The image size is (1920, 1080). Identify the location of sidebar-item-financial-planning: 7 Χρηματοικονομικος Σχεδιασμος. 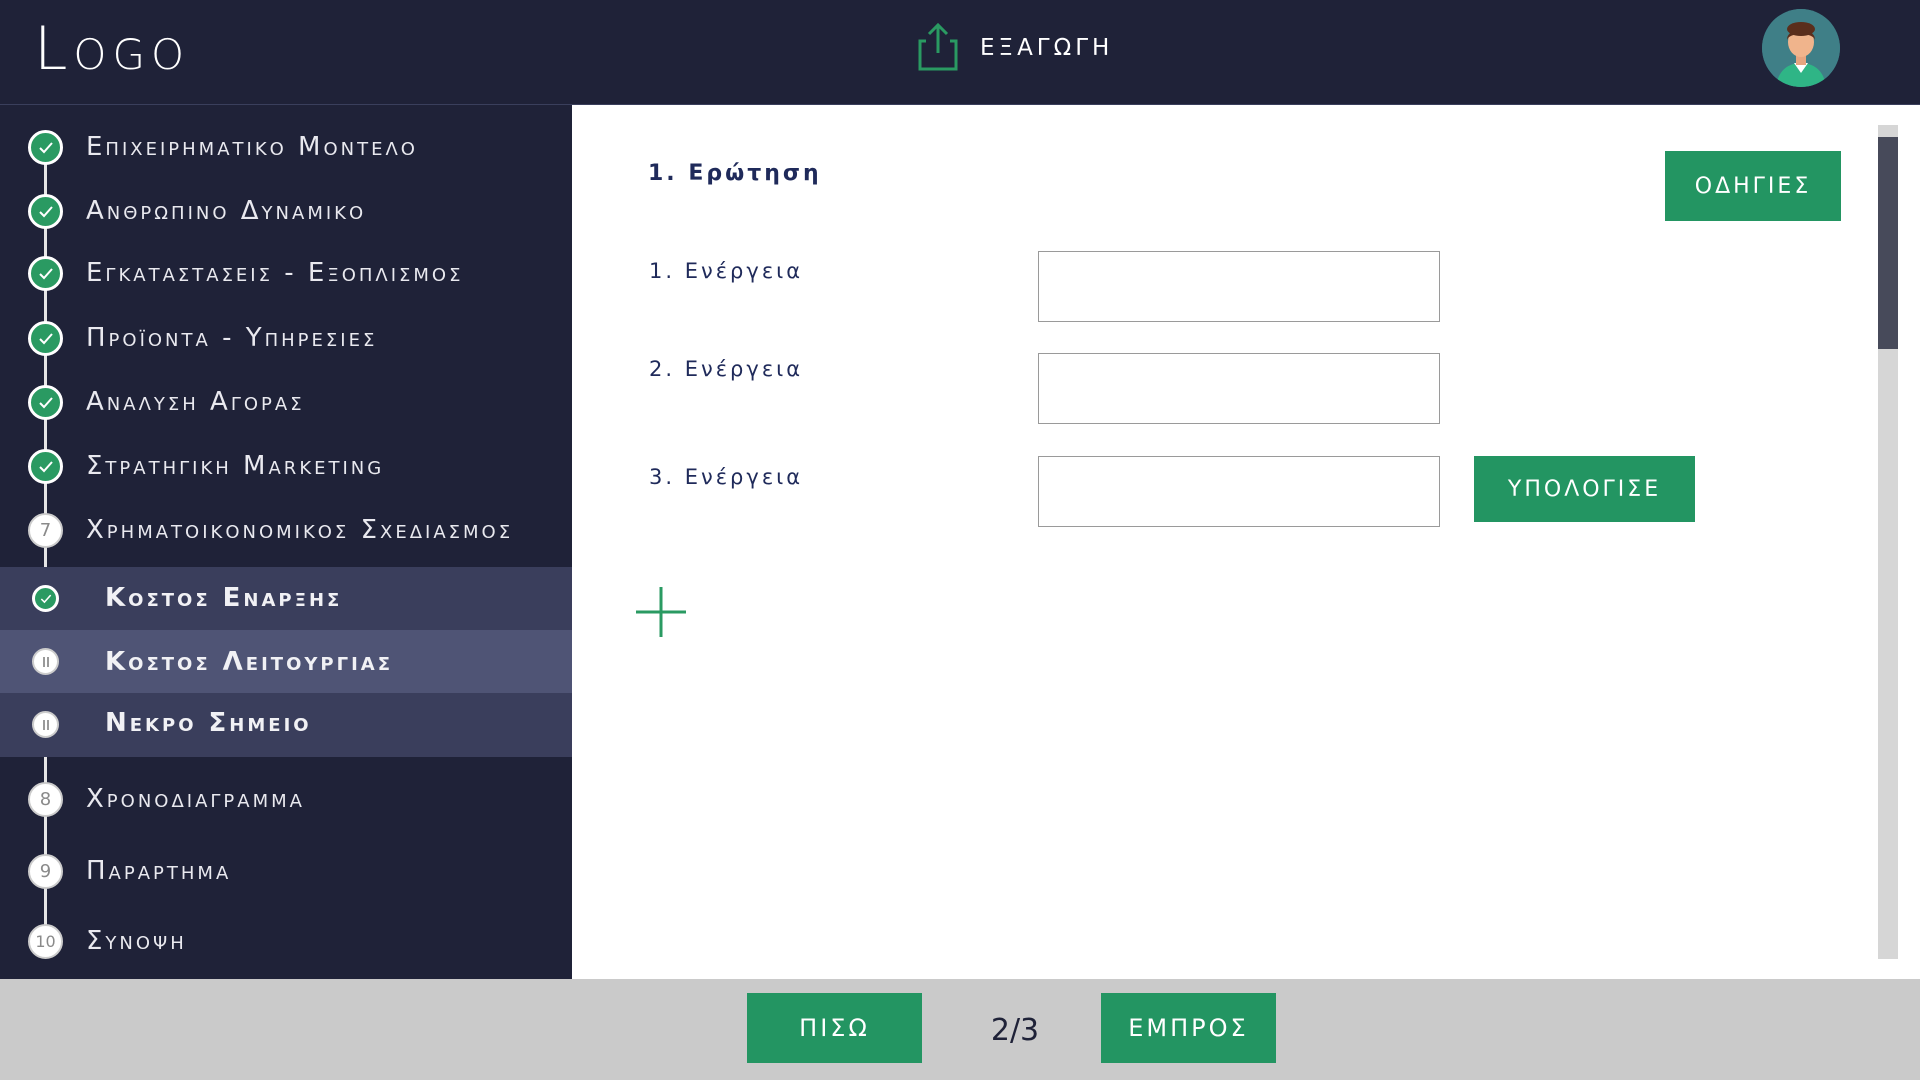
(286, 530).